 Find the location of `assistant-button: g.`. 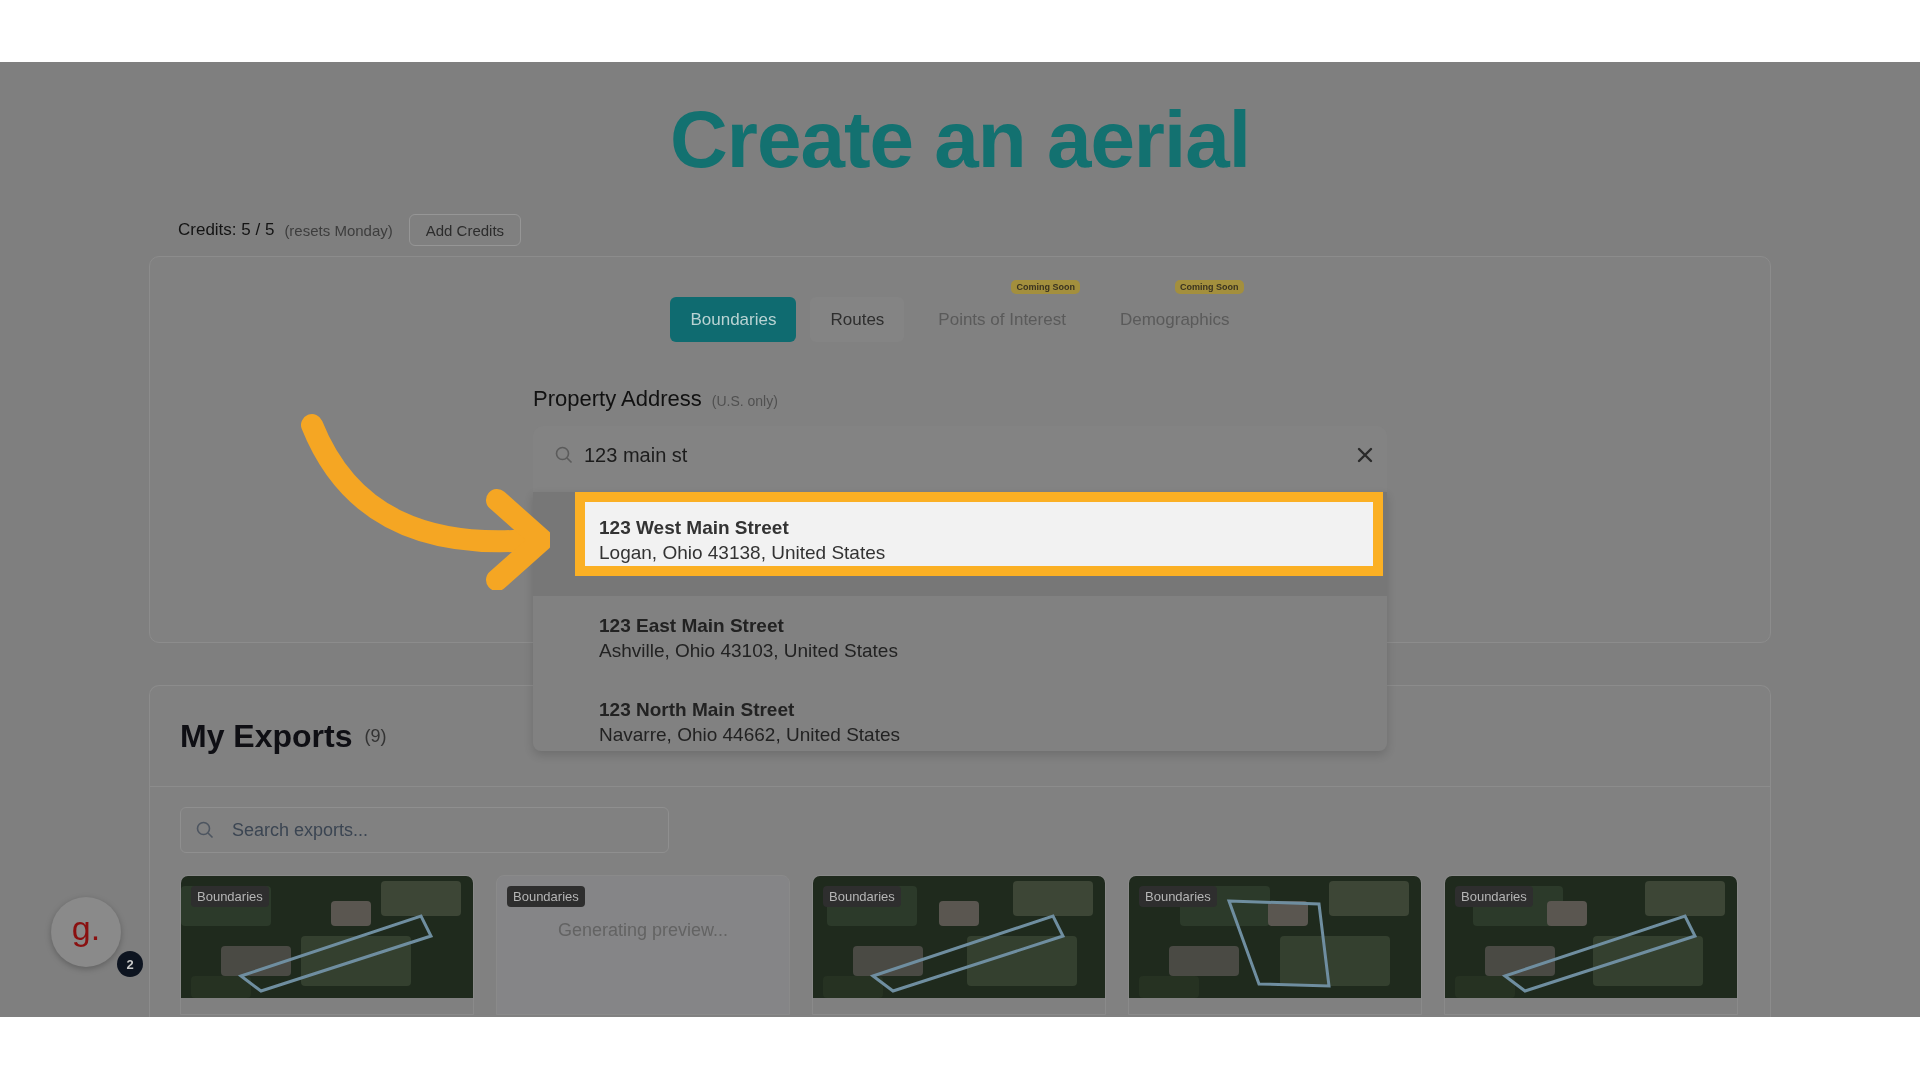

assistant-button: g. is located at coordinates (86, 932).